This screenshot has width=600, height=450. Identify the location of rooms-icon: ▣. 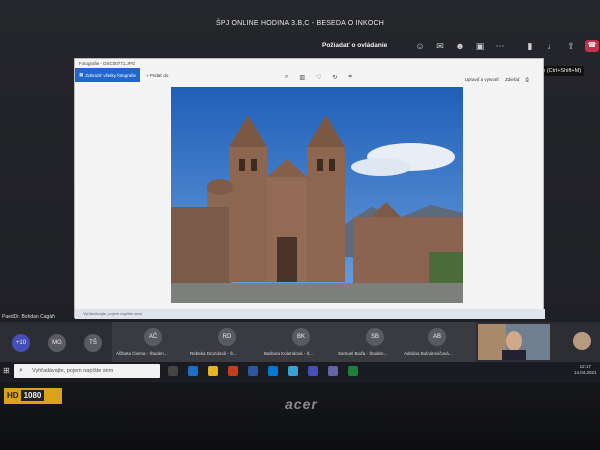
(480, 46).